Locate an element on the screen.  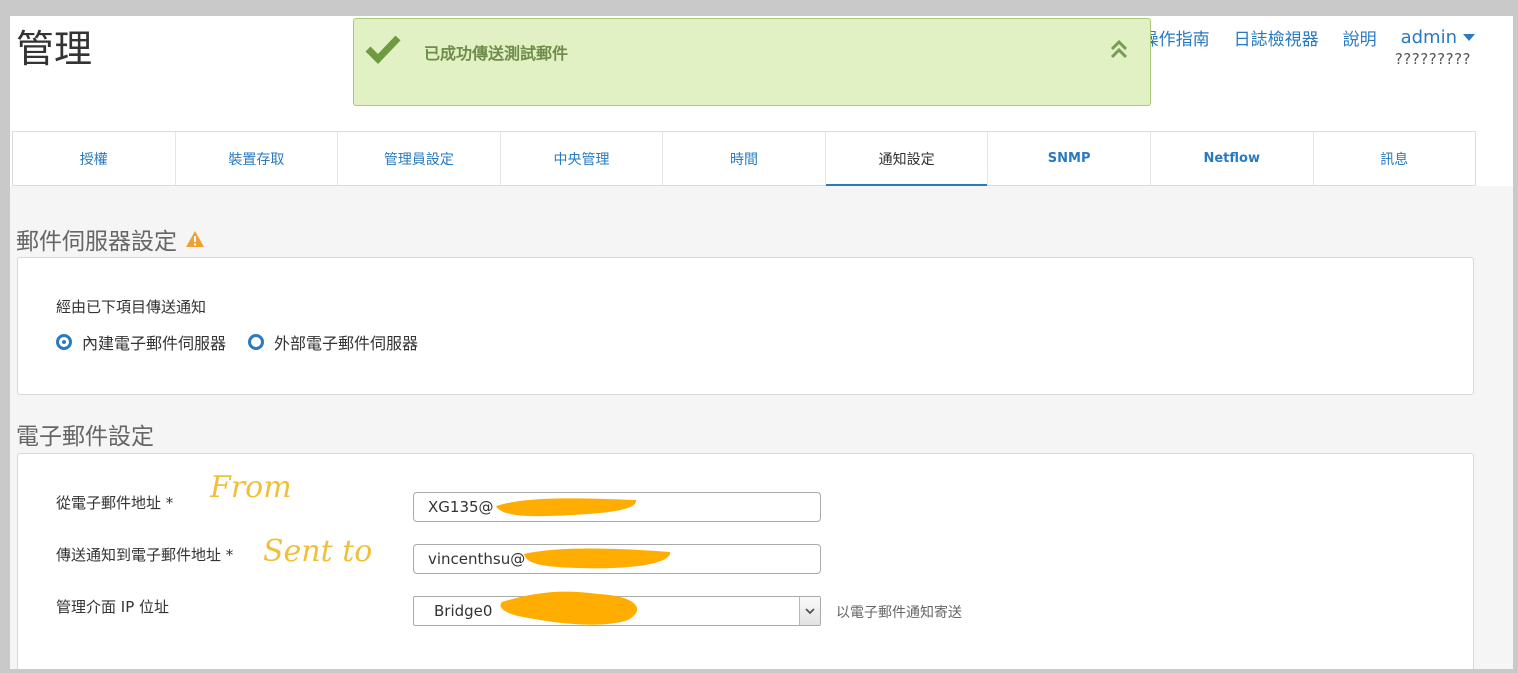
tab-netflow: Netflow is located at coordinates (1232, 158).